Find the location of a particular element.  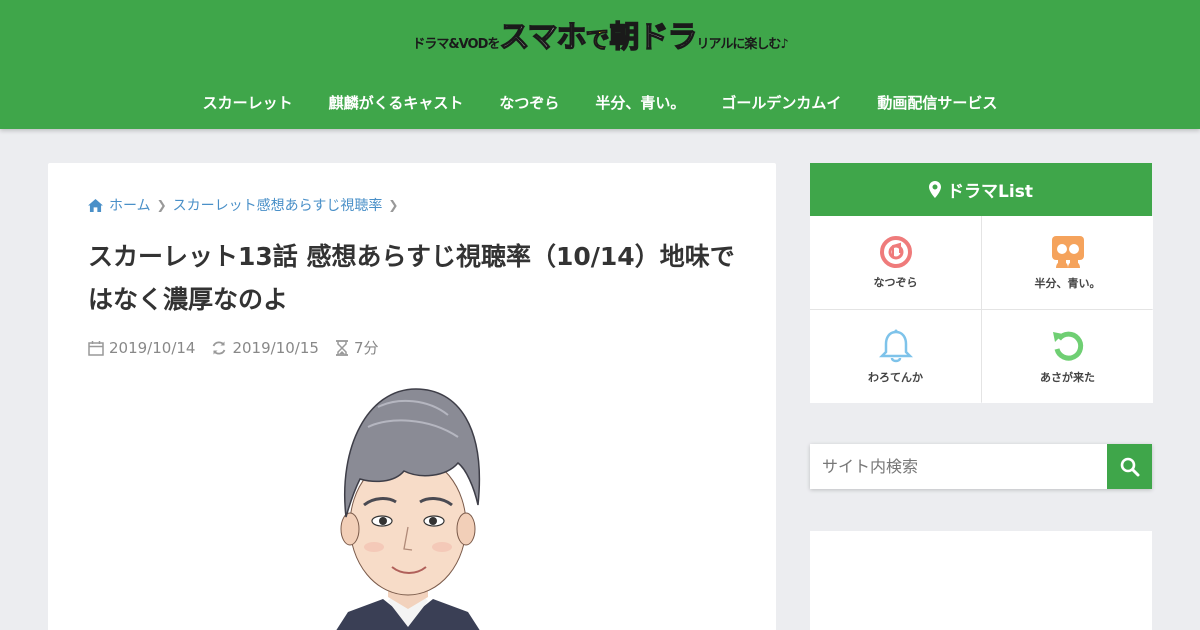

sidebar-widget is located at coordinates (981, 580).